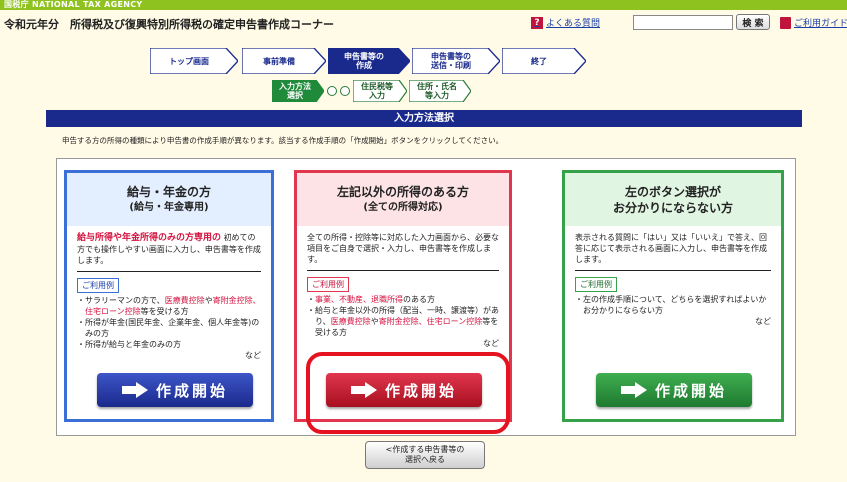 This screenshot has width=847, height=482. What do you see at coordinates (425, 455) in the screenshot?
I see `back-button: <作成する申告書等の 選択へ戻る` at bounding box center [425, 455].